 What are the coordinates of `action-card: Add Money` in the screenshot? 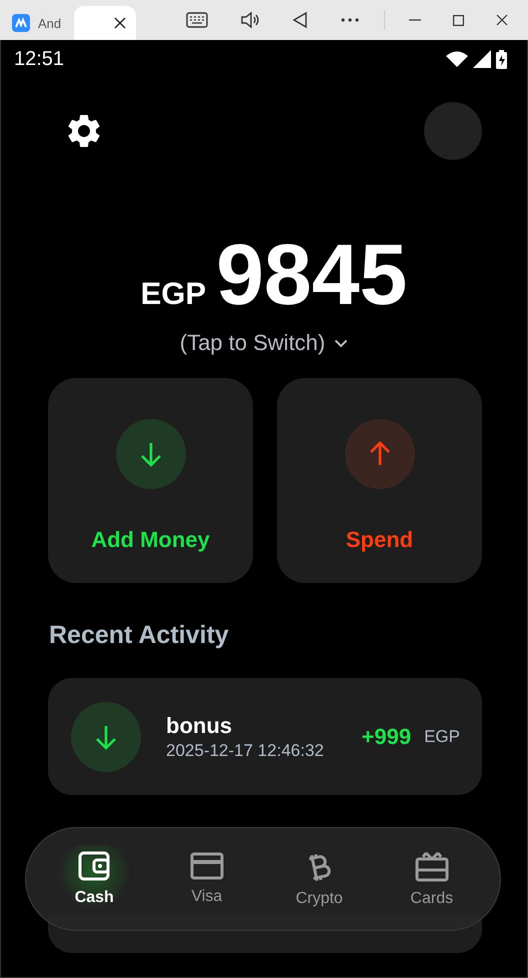 It's located at (150, 480).